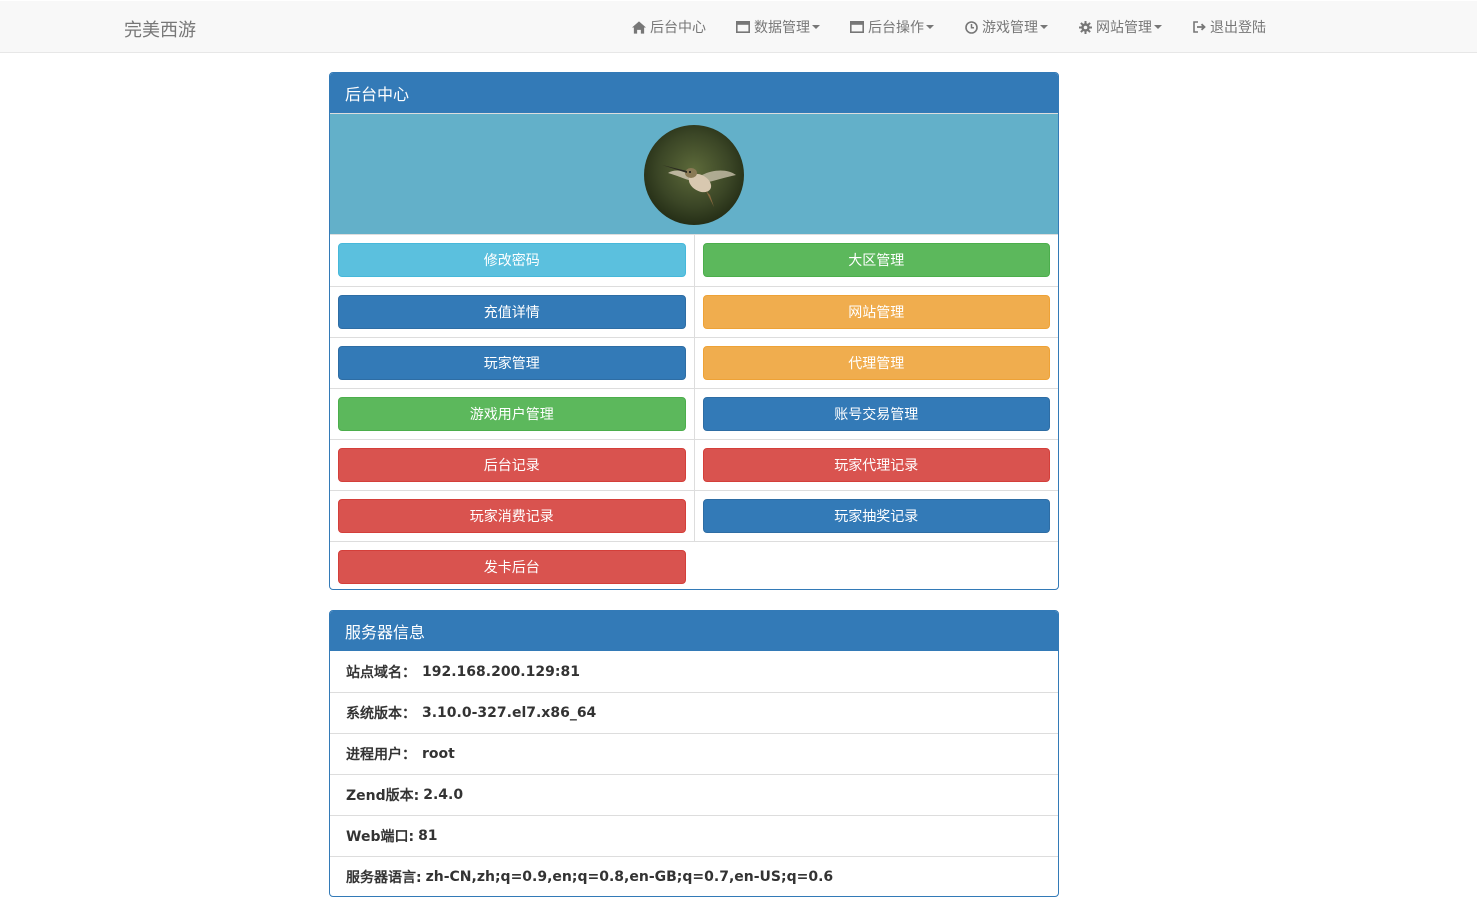 The height and width of the screenshot is (923, 1477). Describe the element at coordinates (512, 362) in the screenshot. I see `player-management-button: 玩家管理` at that location.